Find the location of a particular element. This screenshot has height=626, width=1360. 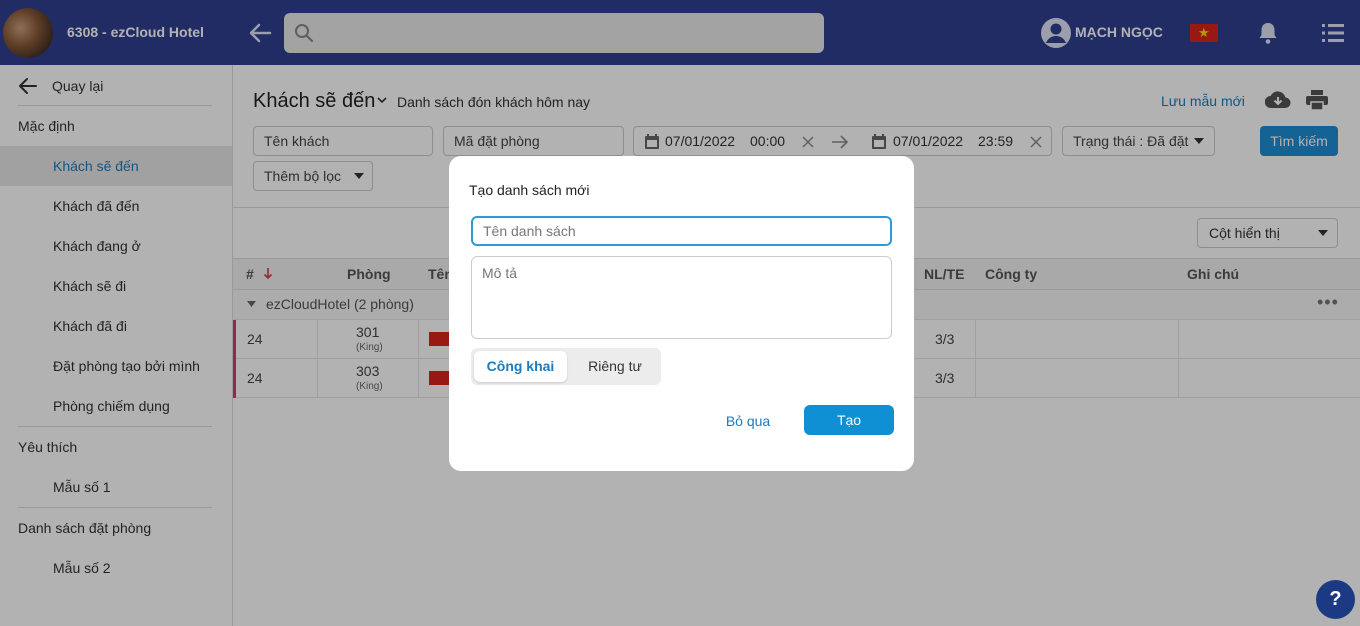

help-button: ? is located at coordinates (1335, 599).